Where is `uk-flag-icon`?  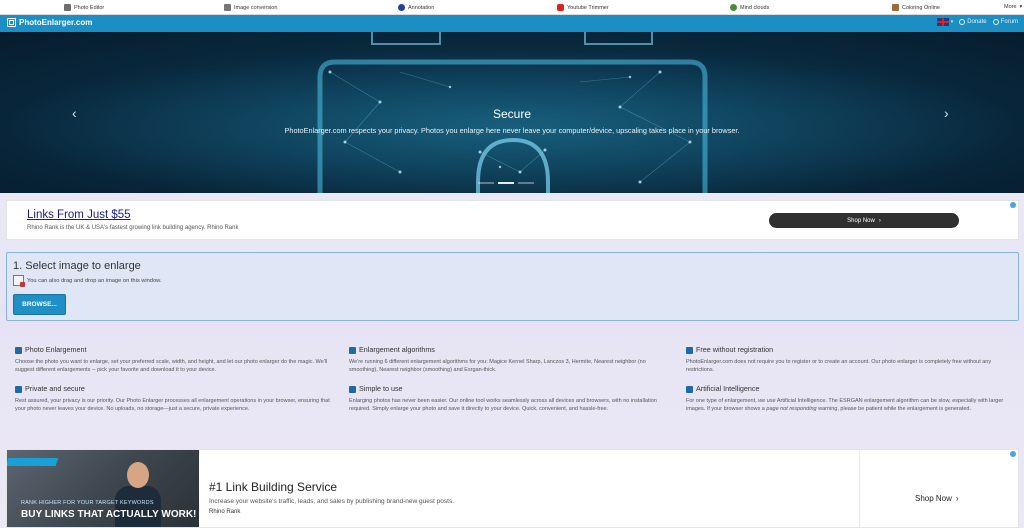 uk-flag-icon is located at coordinates (942, 22).